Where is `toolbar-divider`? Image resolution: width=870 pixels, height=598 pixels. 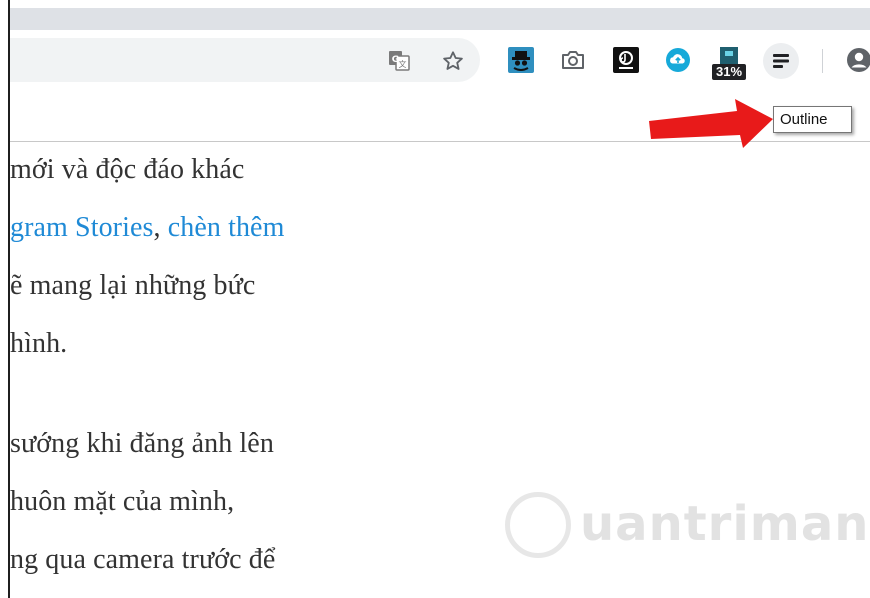
toolbar-divider is located at coordinates (822, 61).